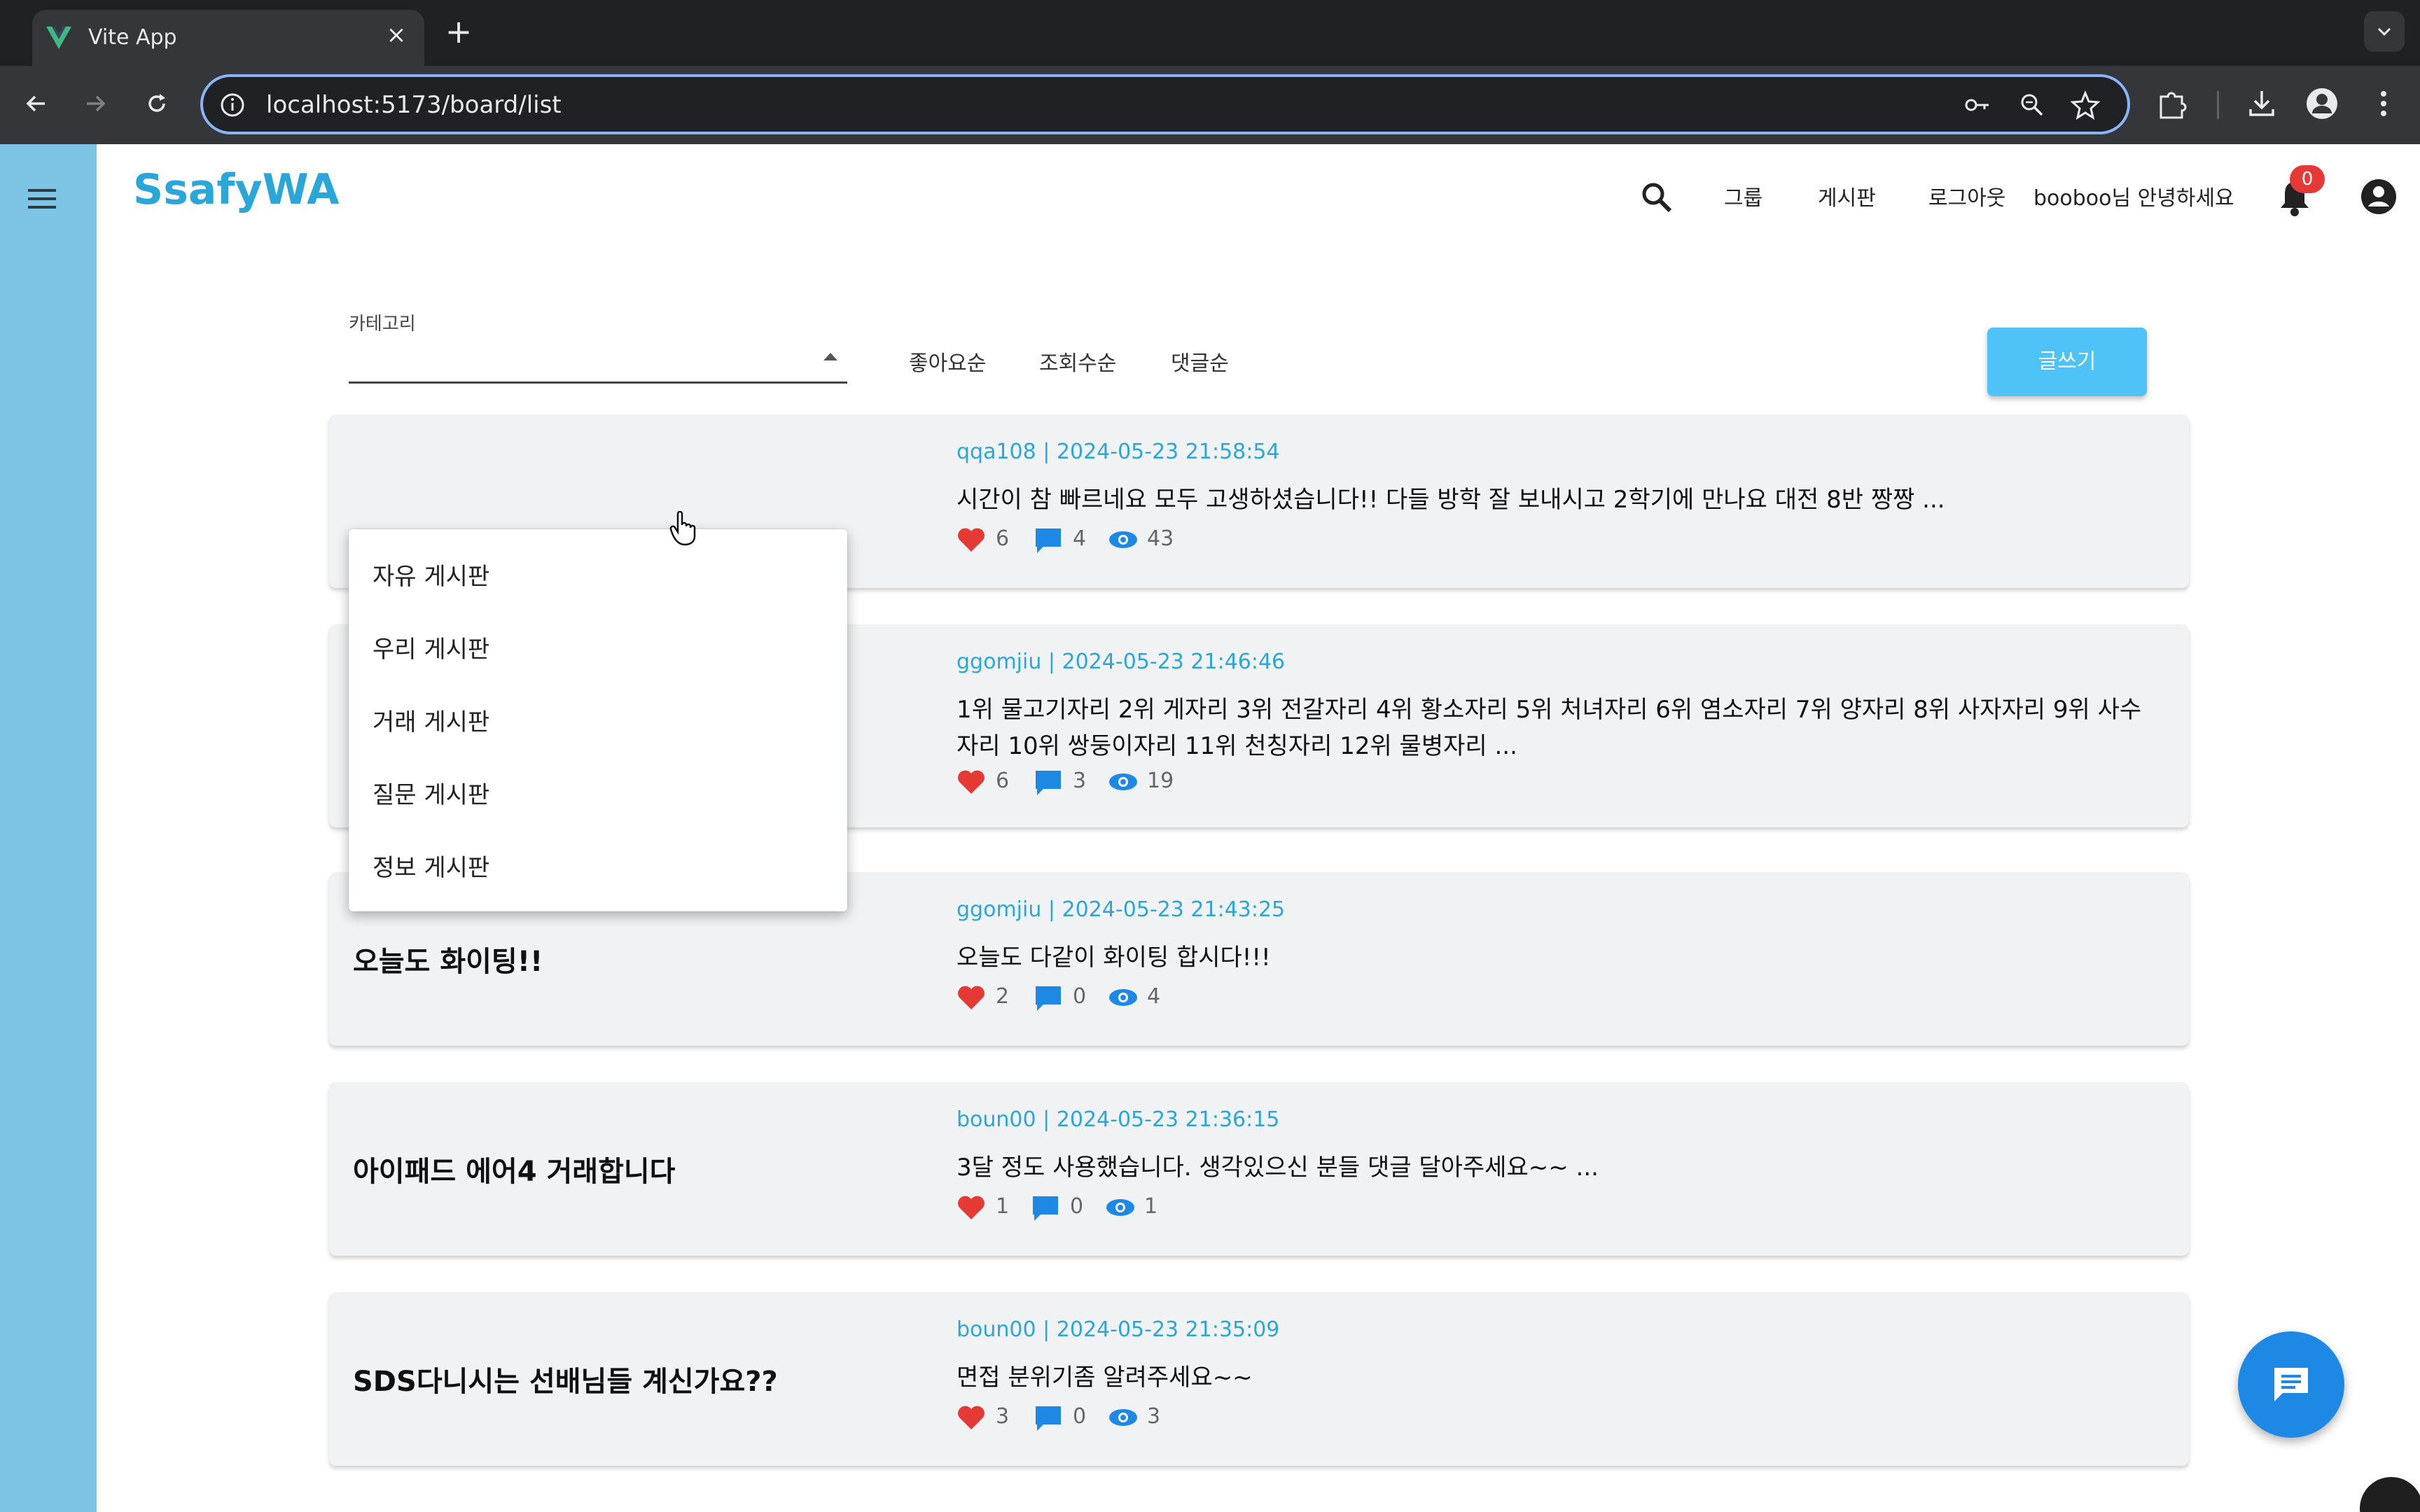 The image size is (2420, 1512). Describe the element at coordinates (1118, 1329) in the screenshot. I see `post-meta: boun00 | 2024-05-23 21:35:09` at that location.